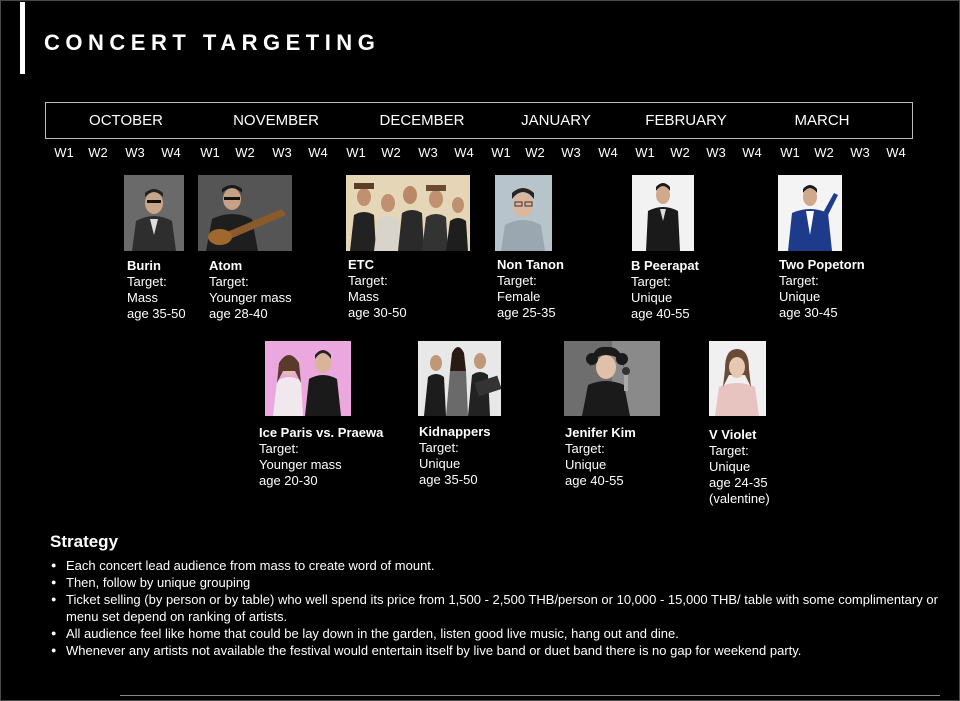  What do you see at coordinates (733, 434) in the screenshot?
I see `artist-name: V Violet` at bounding box center [733, 434].